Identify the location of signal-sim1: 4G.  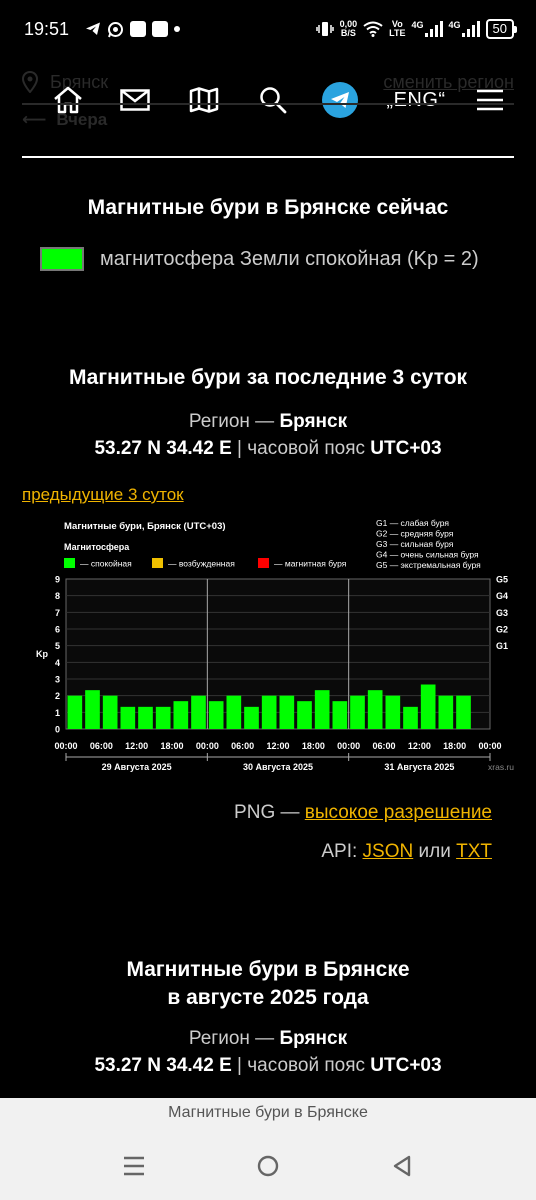
(427, 29).